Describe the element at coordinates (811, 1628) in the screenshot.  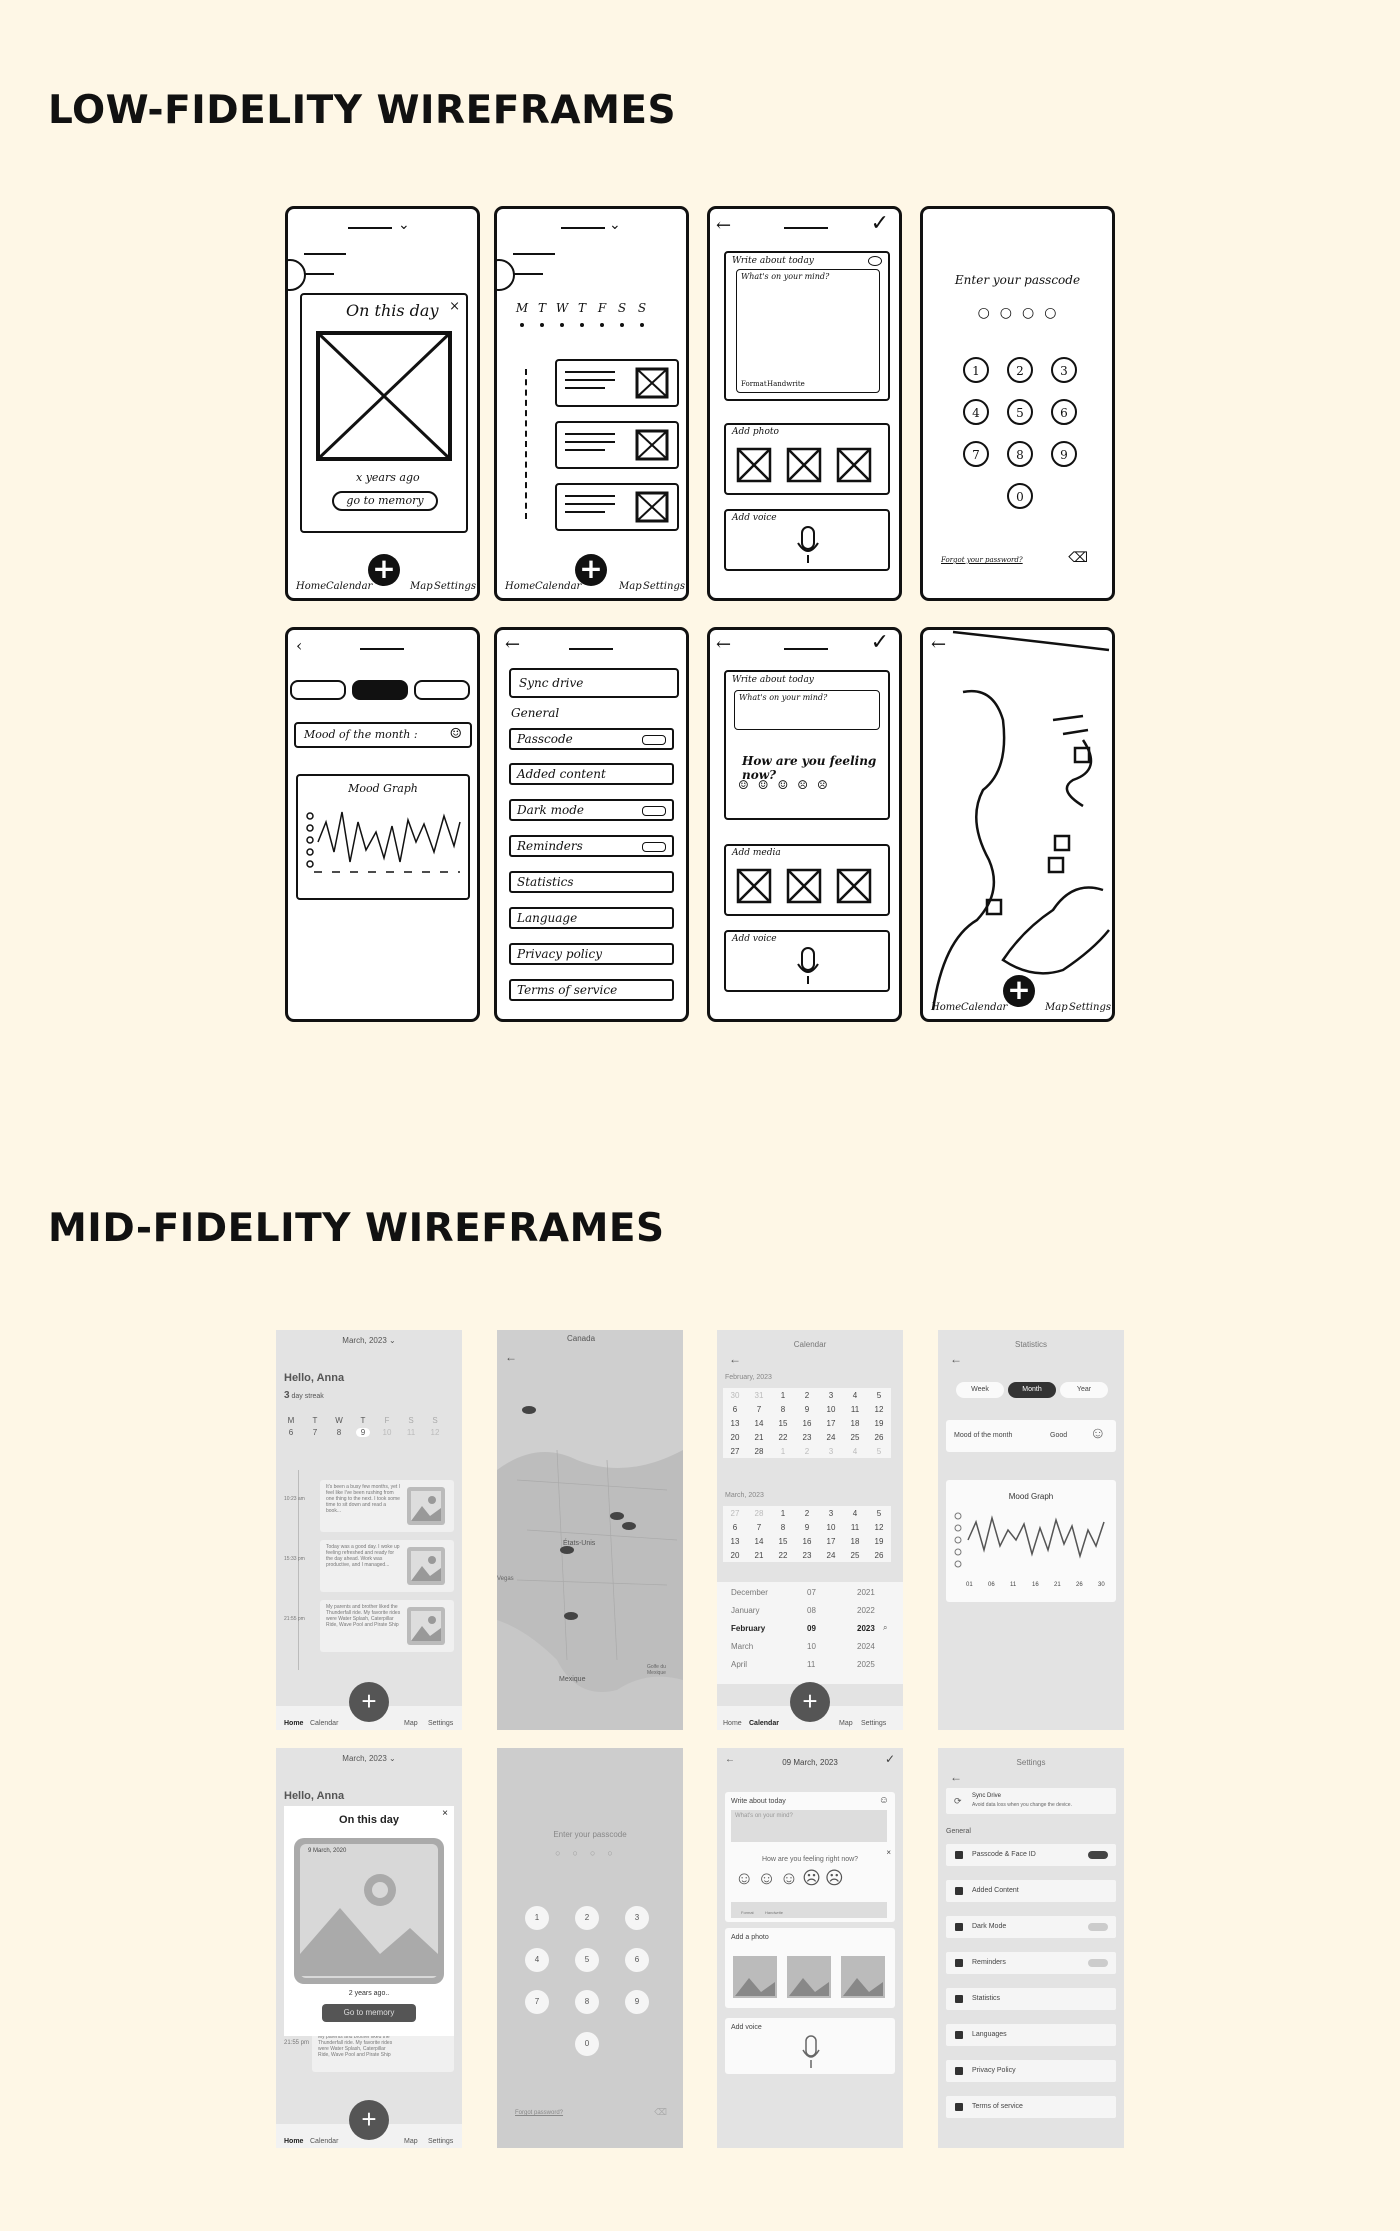
I see `picker-value: 09` at that location.